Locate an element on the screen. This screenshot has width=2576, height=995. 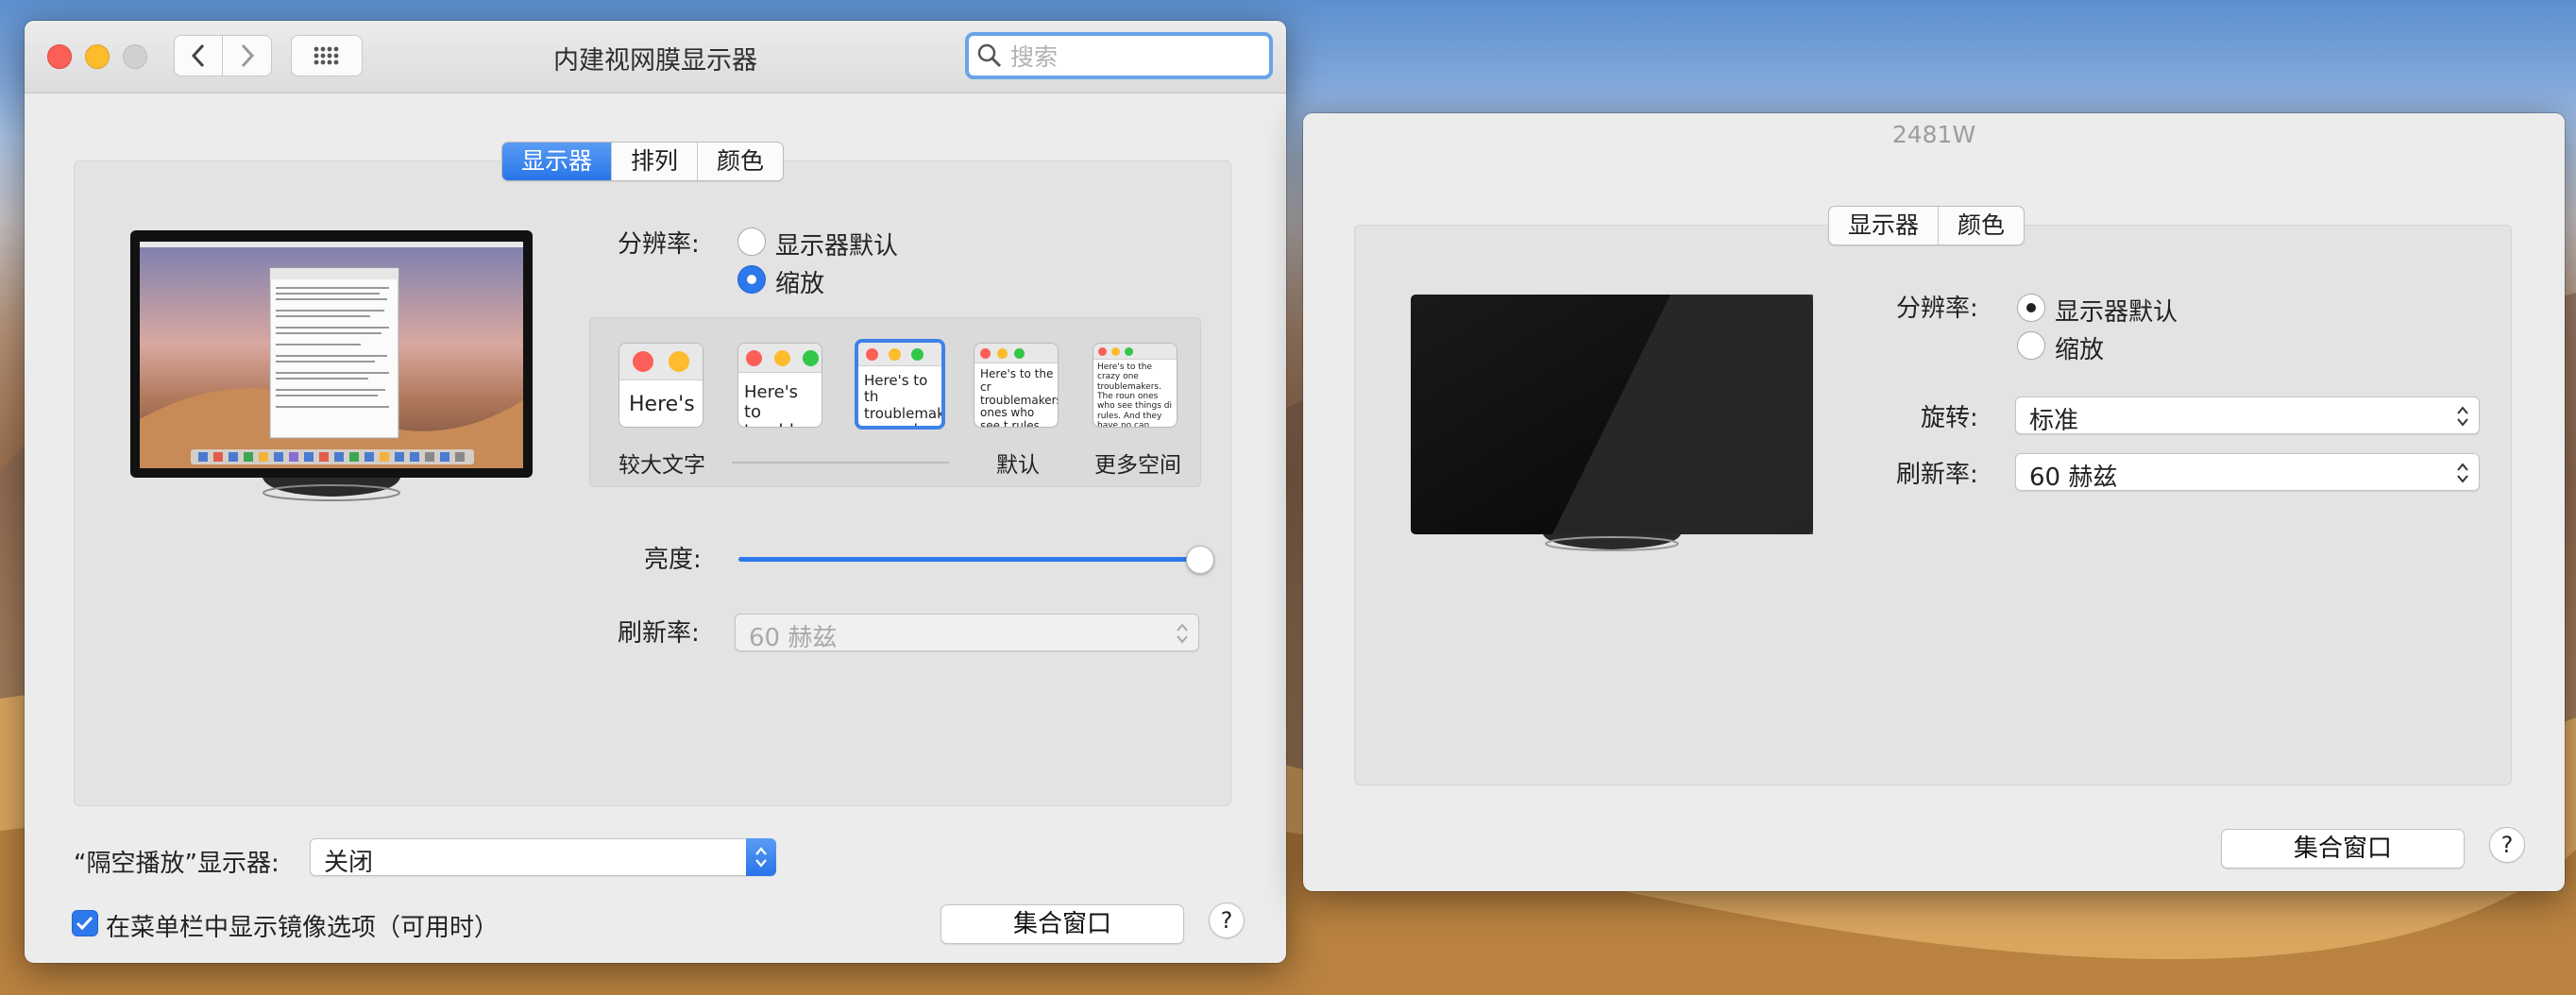
tab-arrangement: 排列 is located at coordinates (655, 161).